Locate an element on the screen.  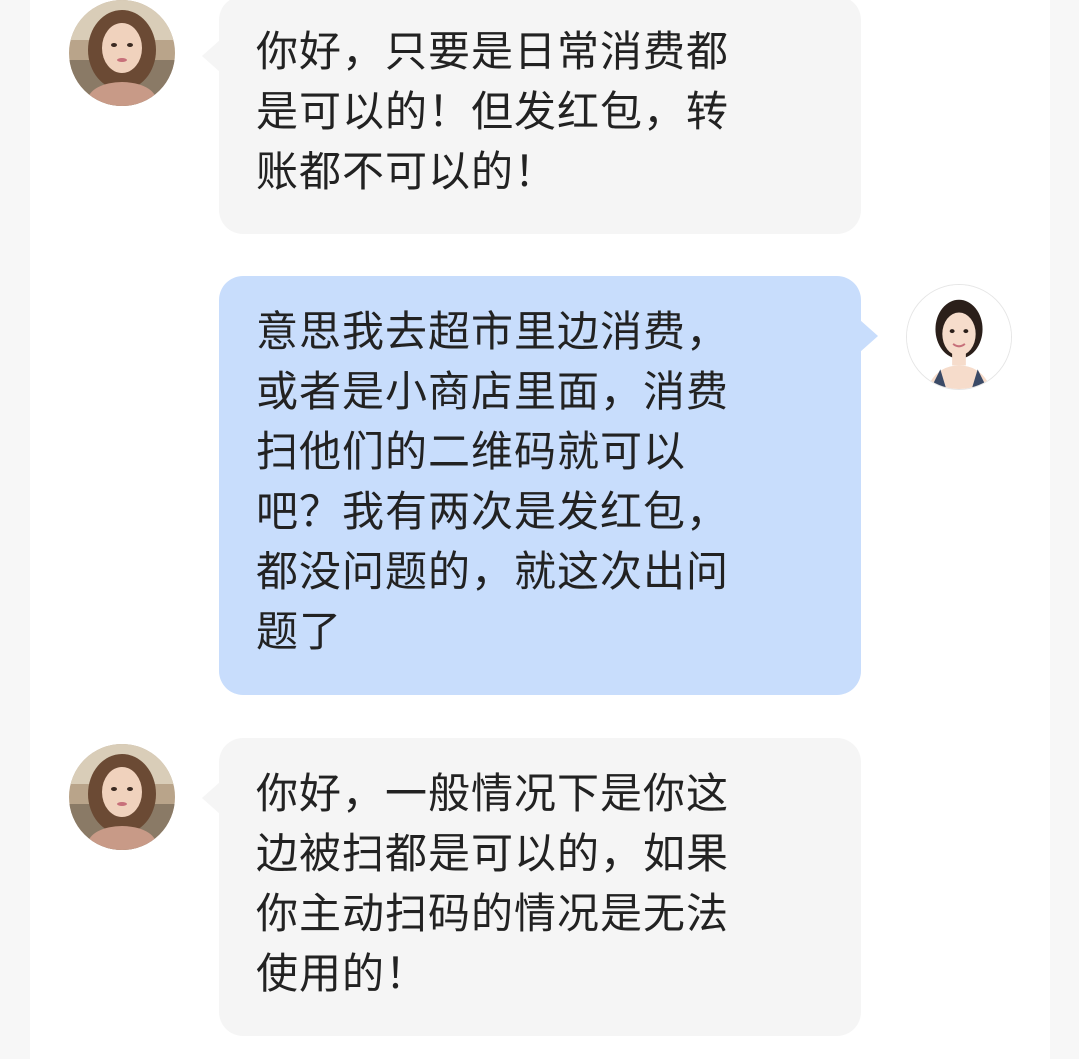
user-avatar is located at coordinates (959, 337).